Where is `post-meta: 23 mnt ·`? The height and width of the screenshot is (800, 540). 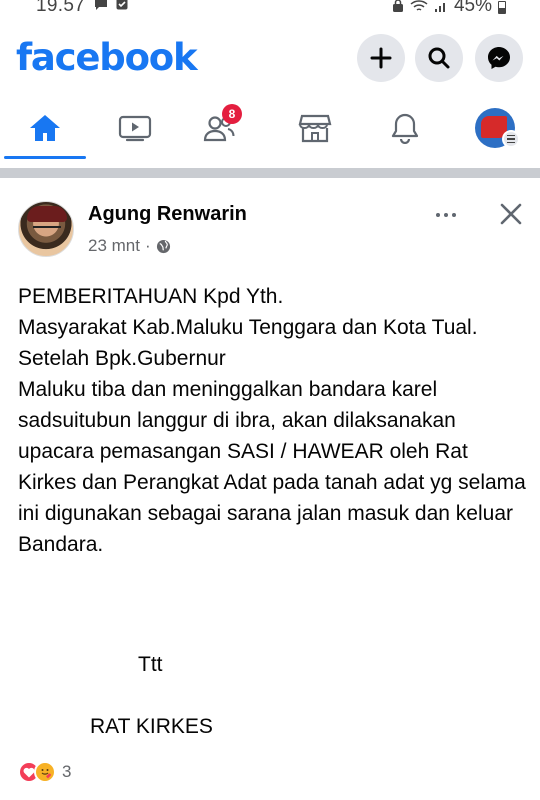
post-meta: 23 mnt · is located at coordinates (129, 246).